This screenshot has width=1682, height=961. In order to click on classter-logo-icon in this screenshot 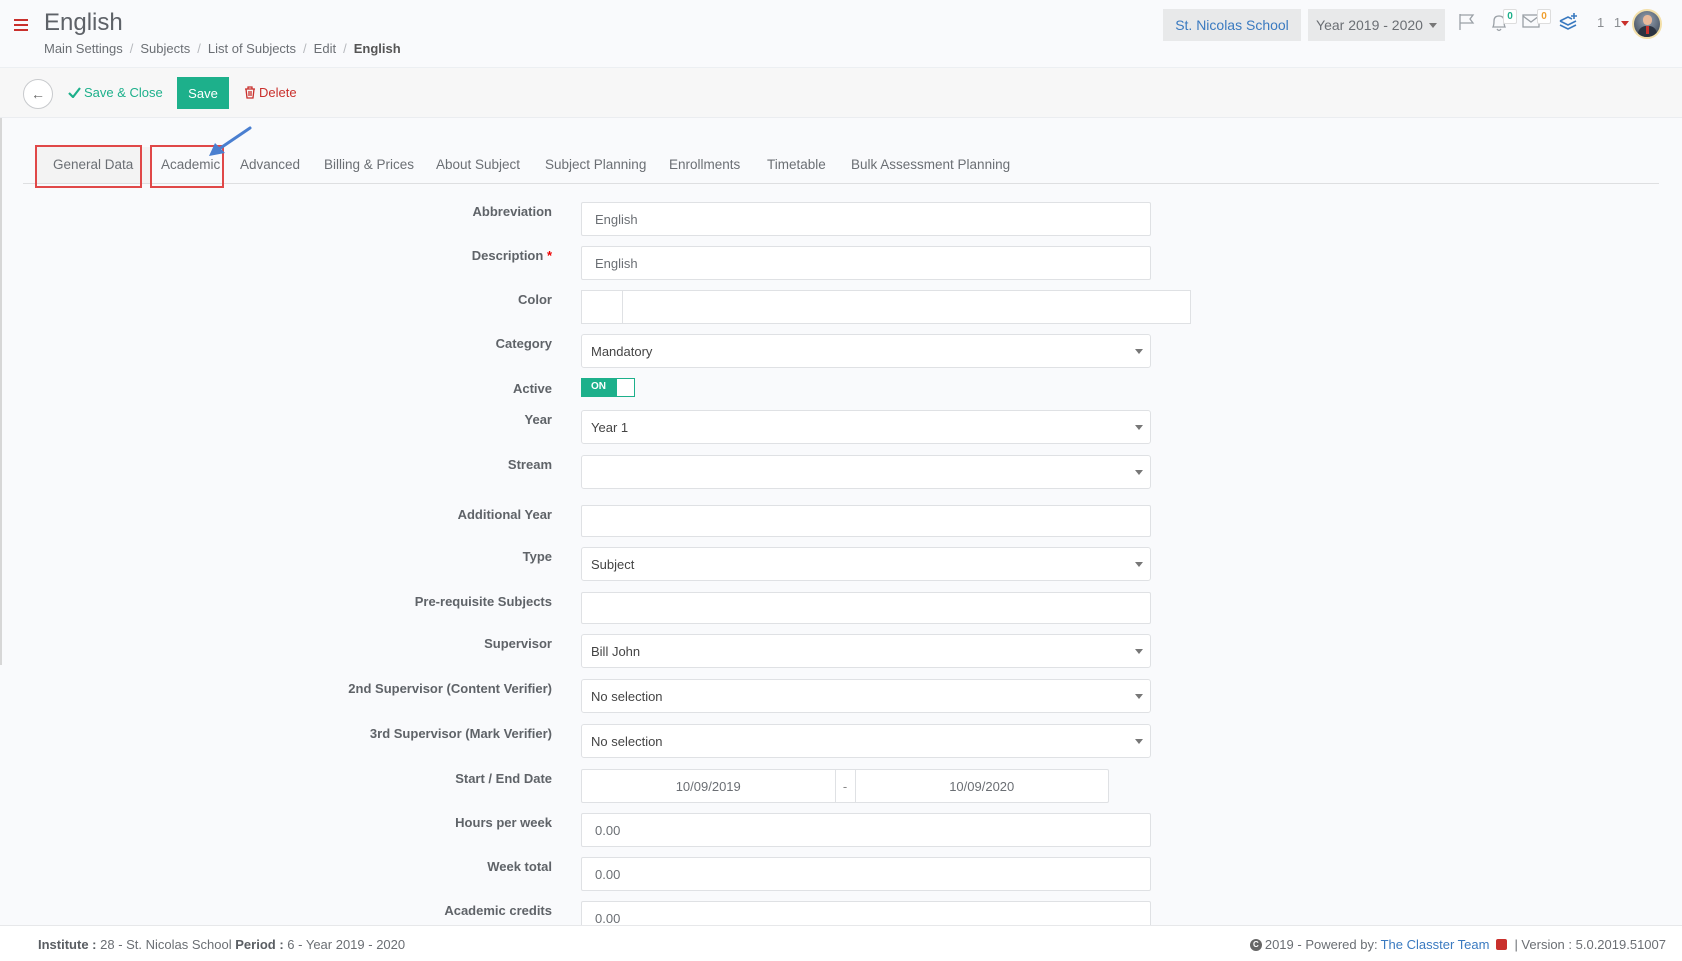, I will do `click(1502, 944)`.